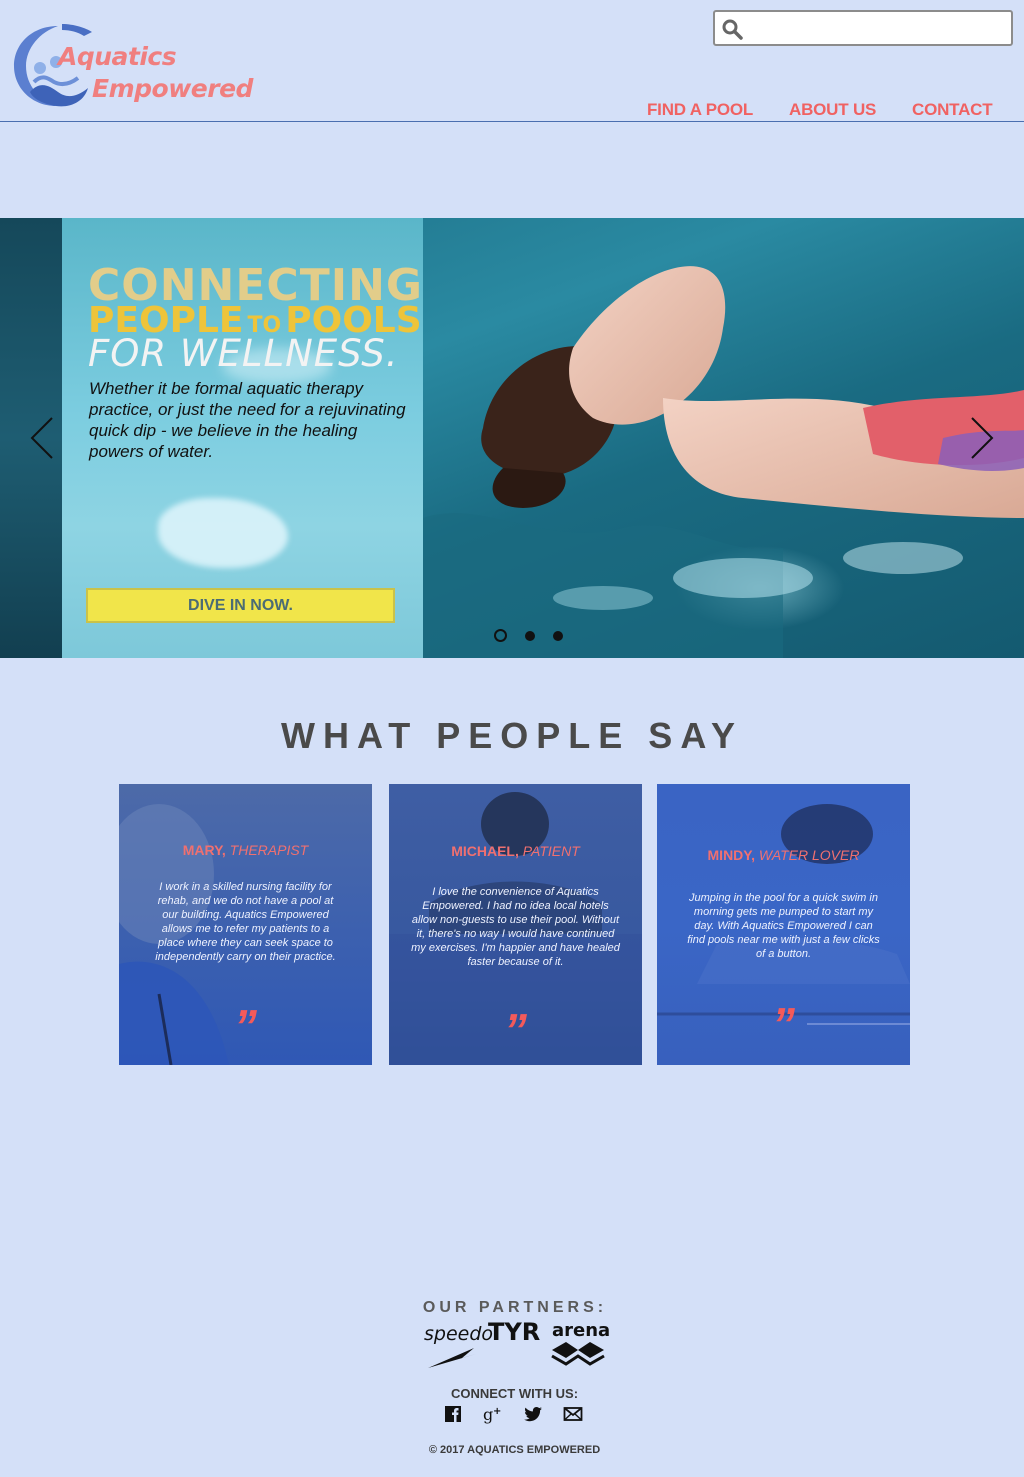  I want to click on mail-icon, so click(573, 1414).